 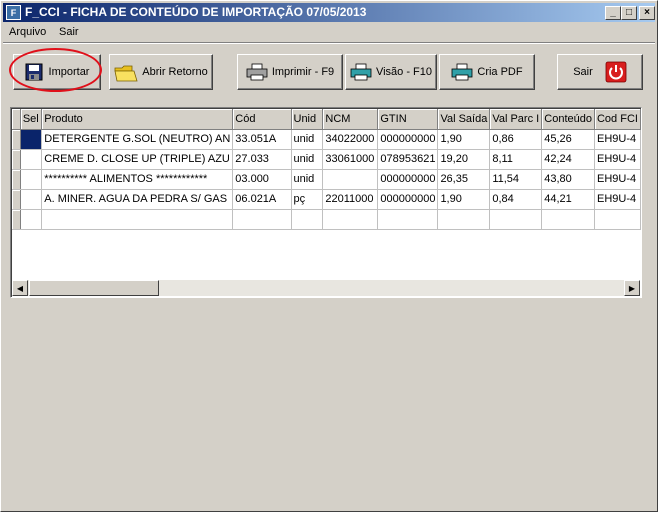 I want to click on table-cell: 34022000, so click(x=350, y=139).